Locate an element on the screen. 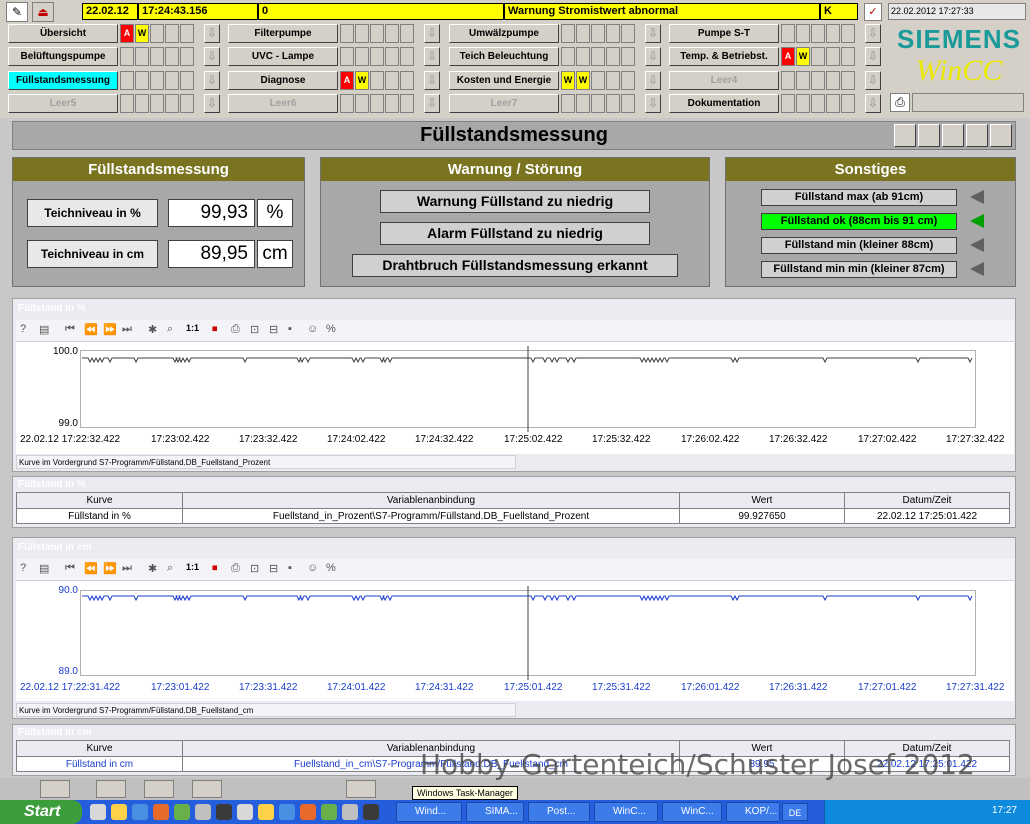 The height and width of the screenshot is (824, 1030). nav-button-dokumentation: Dokumentation is located at coordinates (724, 103).